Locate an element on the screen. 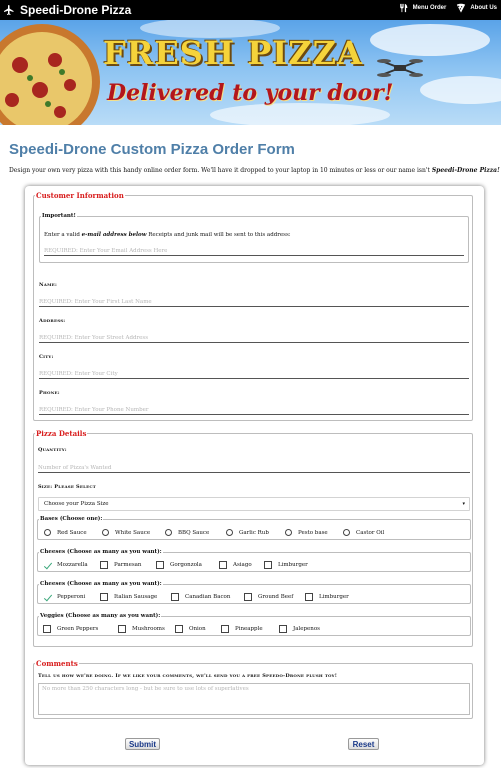 This screenshot has width=501, height=768. nav-menu-order: Menu Order is located at coordinates (423, 8).